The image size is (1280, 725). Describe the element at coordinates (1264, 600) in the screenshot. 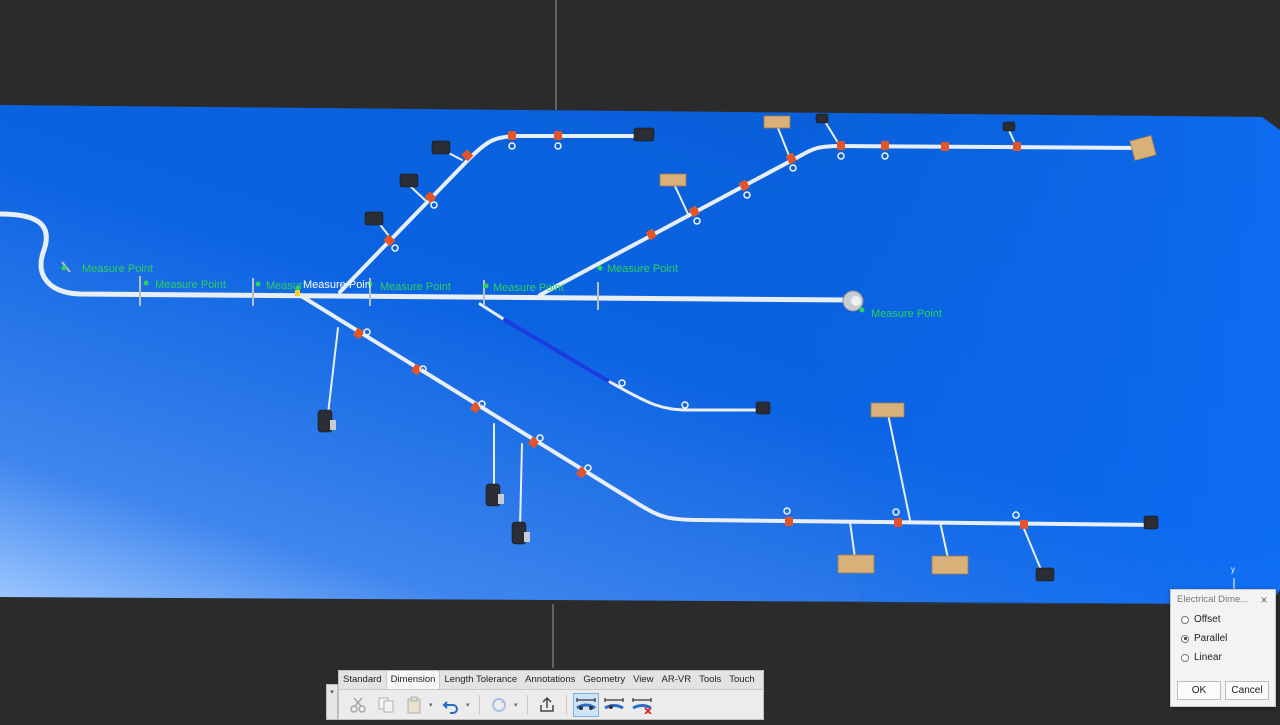

I see `close-icon: ×` at that location.